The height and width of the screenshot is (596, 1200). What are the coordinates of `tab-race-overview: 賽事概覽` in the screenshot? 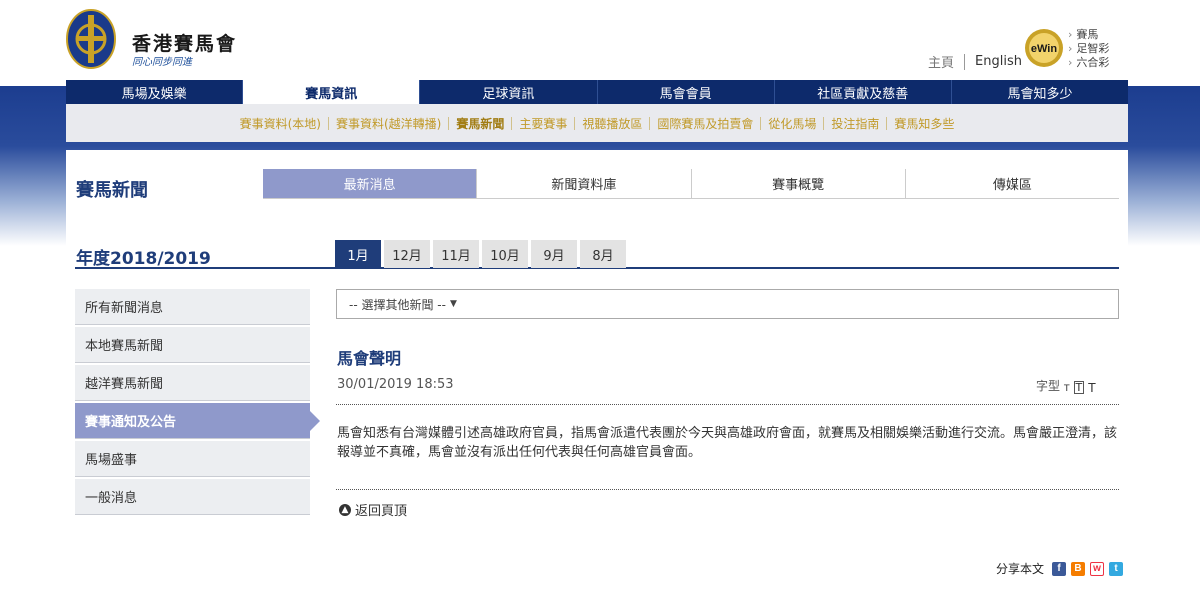 It's located at (799, 183).